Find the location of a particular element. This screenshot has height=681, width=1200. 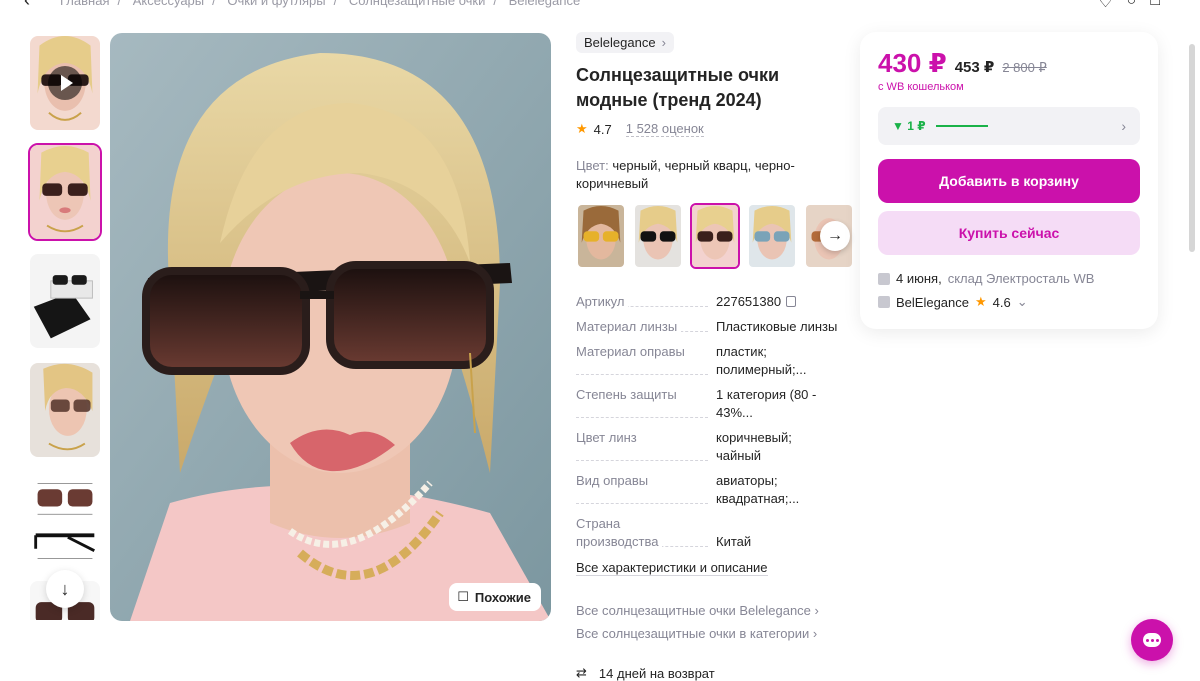

price-trend-line is located at coordinates (961, 126).